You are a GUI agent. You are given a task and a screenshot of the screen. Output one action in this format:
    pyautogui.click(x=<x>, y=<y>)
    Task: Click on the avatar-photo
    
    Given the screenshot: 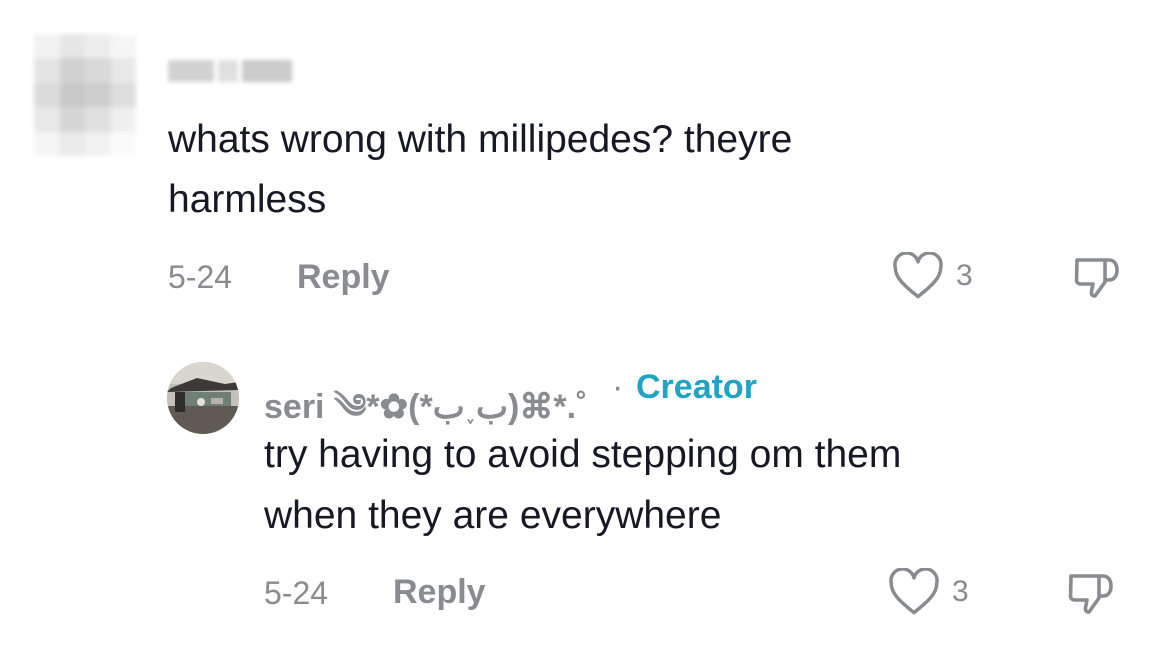 What is the action you would take?
    pyautogui.click(x=203, y=398)
    